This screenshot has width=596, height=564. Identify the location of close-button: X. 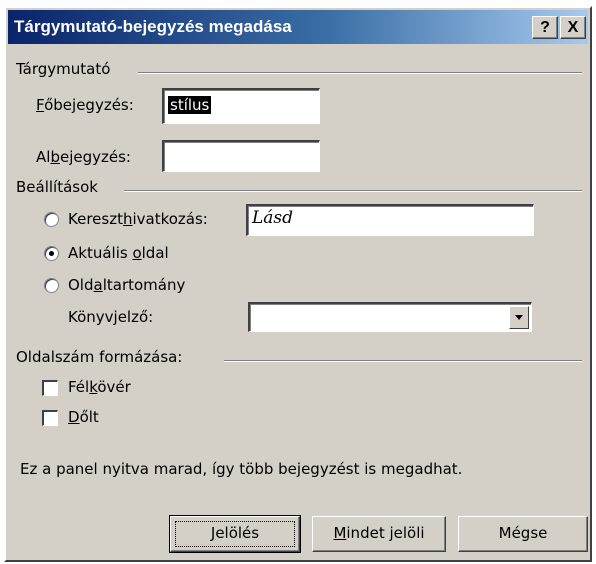
(573, 27).